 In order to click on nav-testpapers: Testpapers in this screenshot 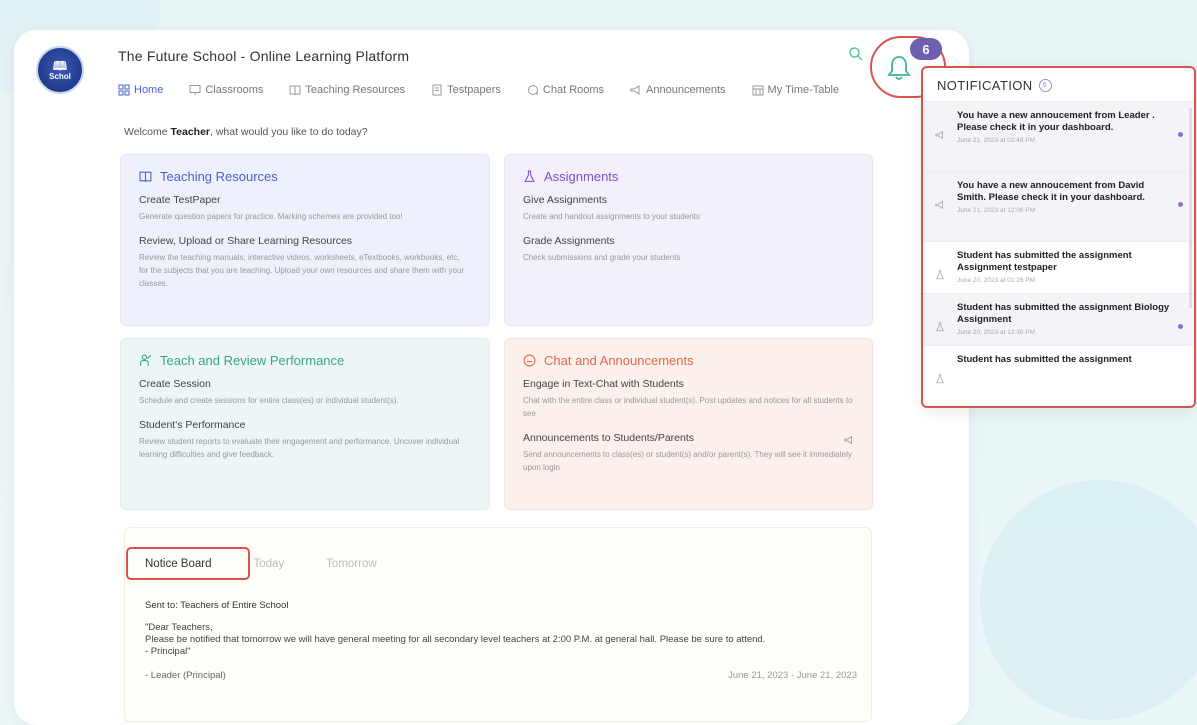, I will do `click(466, 90)`.